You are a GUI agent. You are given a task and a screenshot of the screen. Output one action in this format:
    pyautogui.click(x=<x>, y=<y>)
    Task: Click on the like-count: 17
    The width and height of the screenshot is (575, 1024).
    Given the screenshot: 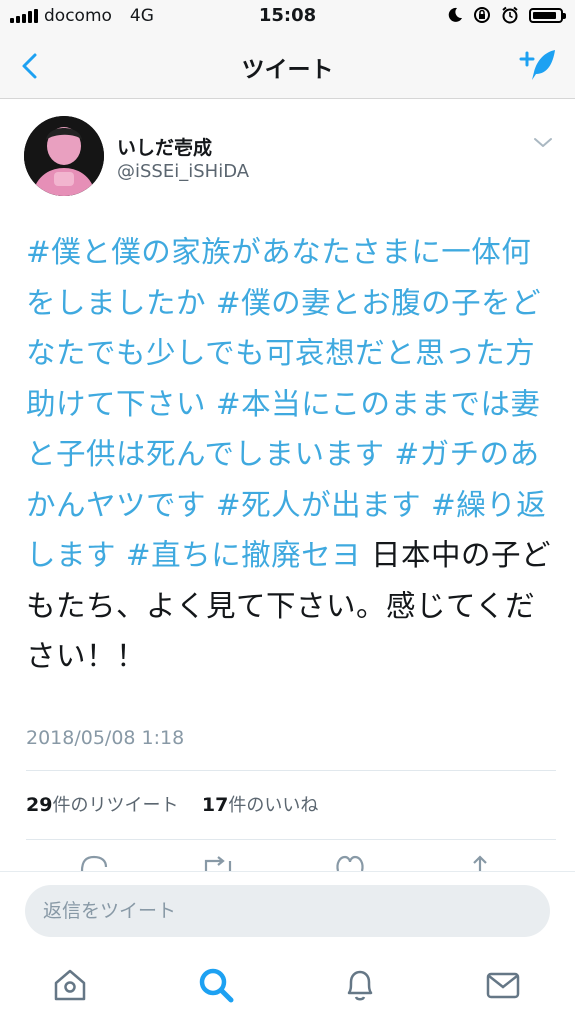 What is the action you would take?
    pyautogui.click(x=215, y=805)
    